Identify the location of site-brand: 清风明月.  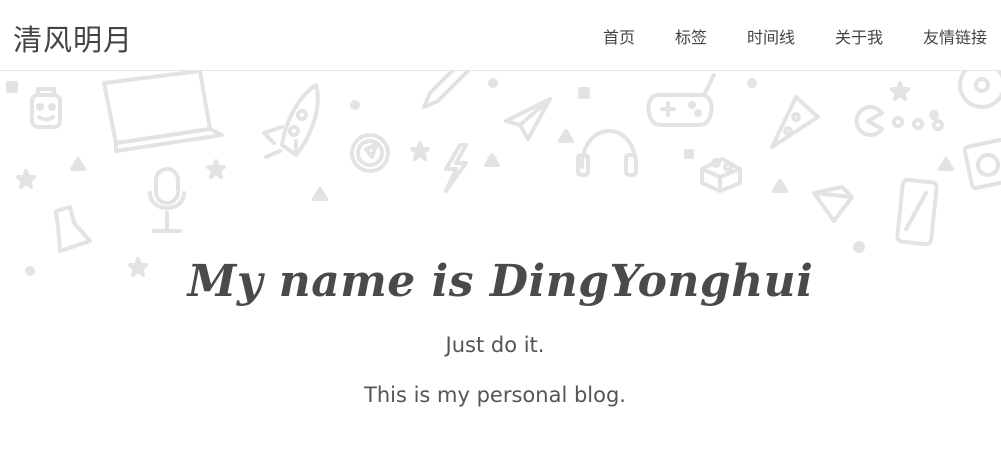
(73, 38).